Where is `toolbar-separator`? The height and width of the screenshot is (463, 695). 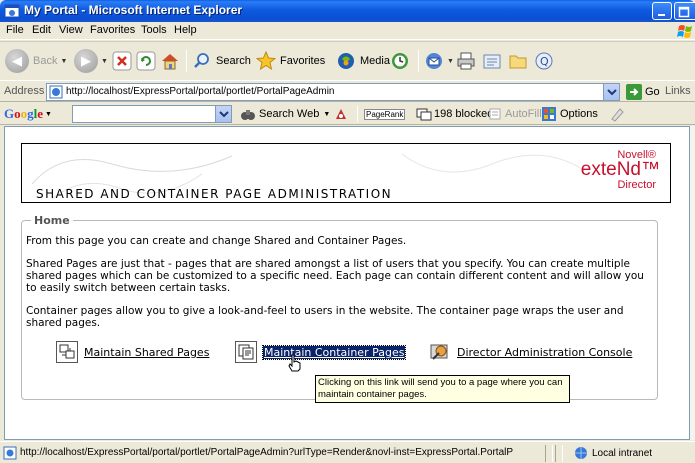
toolbar-separator is located at coordinates (186, 61).